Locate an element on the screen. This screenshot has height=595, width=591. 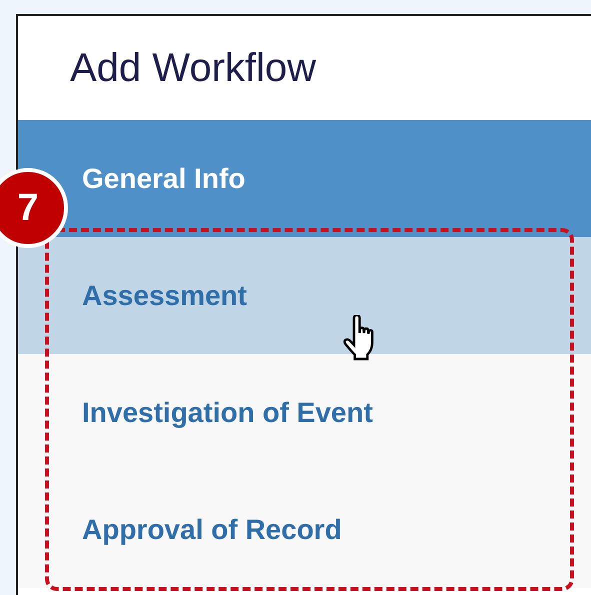
panel-title: Add Workflow is located at coordinates (193, 68).